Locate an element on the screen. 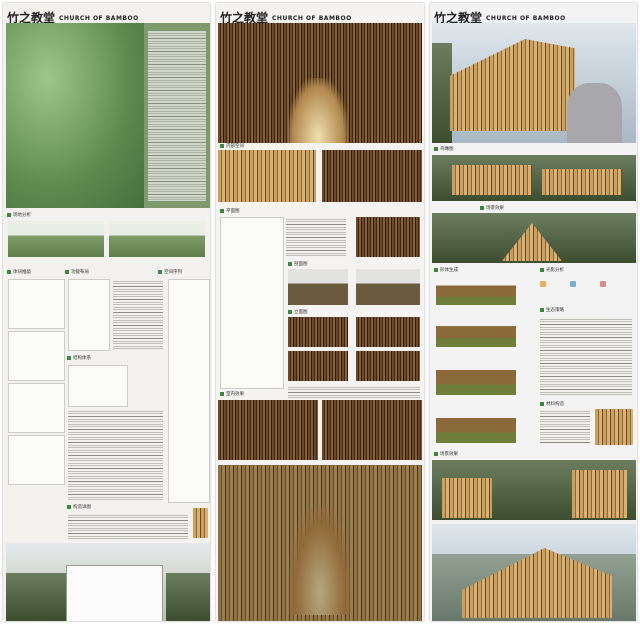 This screenshot has height=624, width=640. structure-sketch is located at coordinates (98, 386).